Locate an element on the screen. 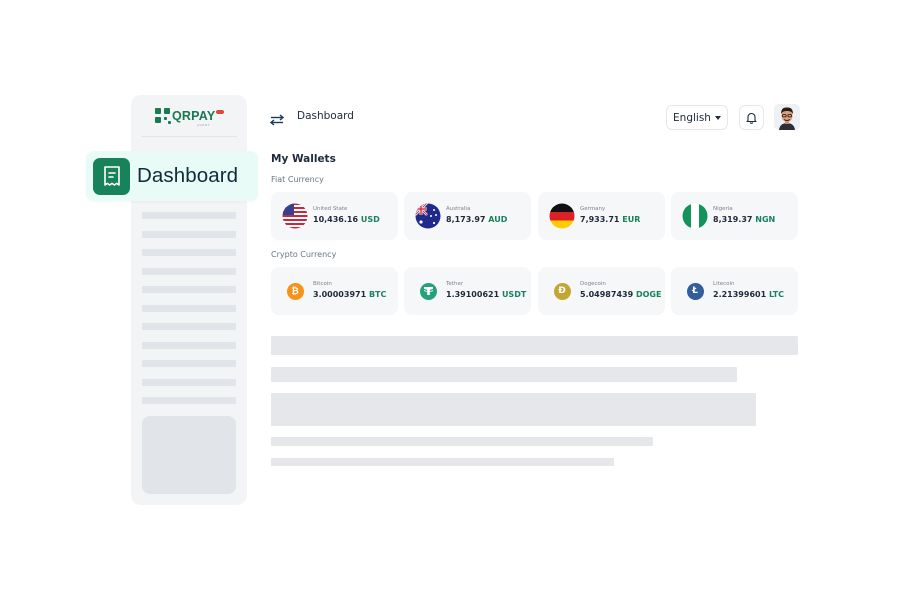  wallet-name: United State is located at coordinates (330, 209).